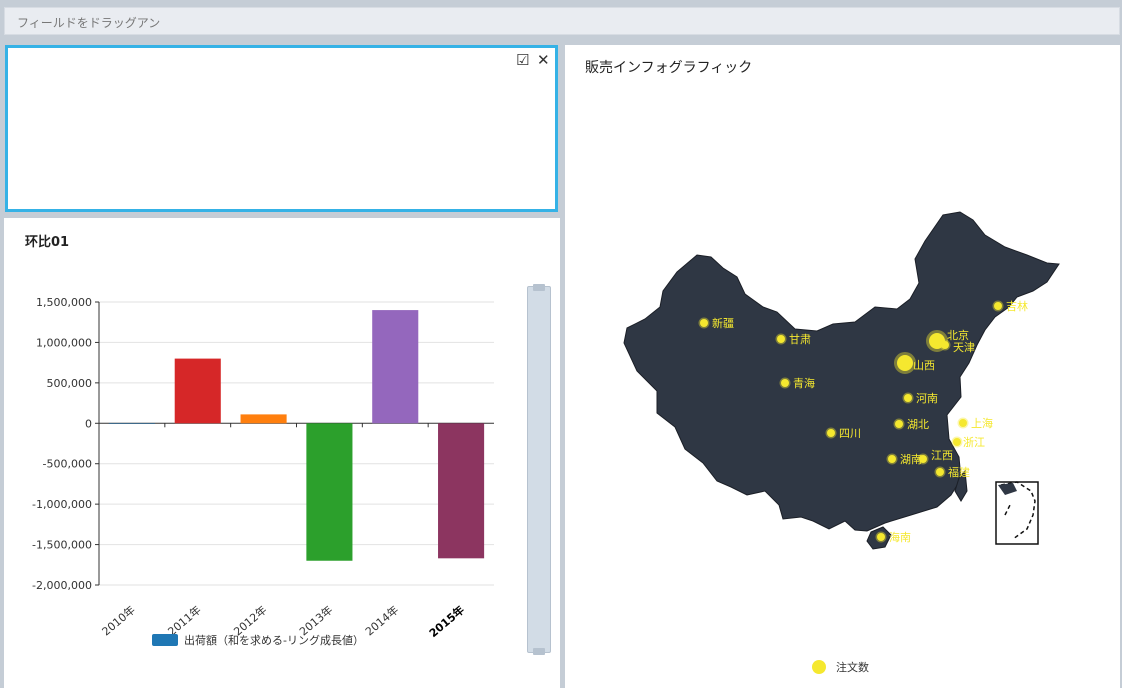 This screenshot has width=1122, height=688. What do you see at coordinates (67, 464) in the screenshot?
I see `y-tick-label: -500,000` at bounding box center [67, 464].